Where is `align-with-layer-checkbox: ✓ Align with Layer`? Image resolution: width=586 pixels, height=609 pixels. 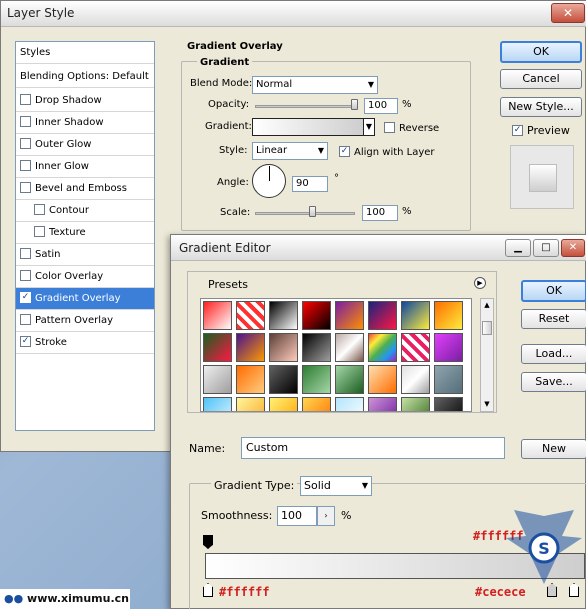
align-with-layer-checkbox: ✓ Align with Layer is located at coordinates (387, 151).